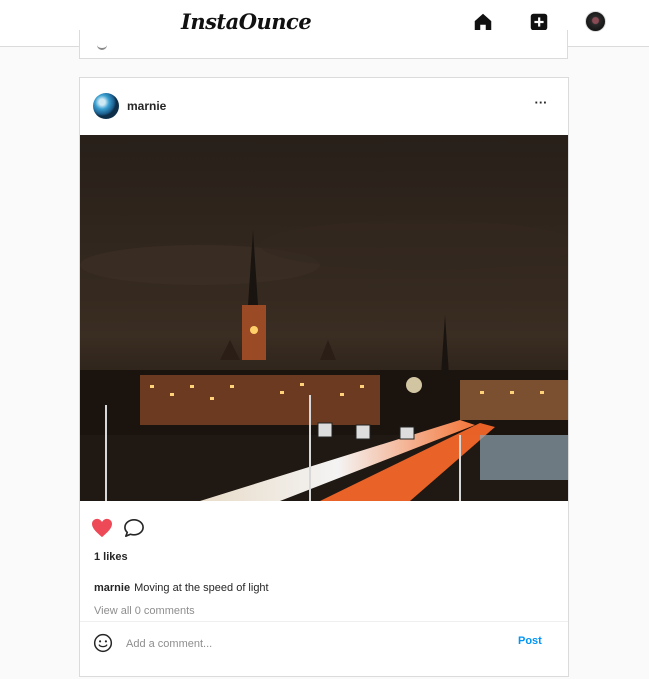  Describe the element at coordinates (324, 650) in the screenshot. I see `add-comment-form: Post` at that location.